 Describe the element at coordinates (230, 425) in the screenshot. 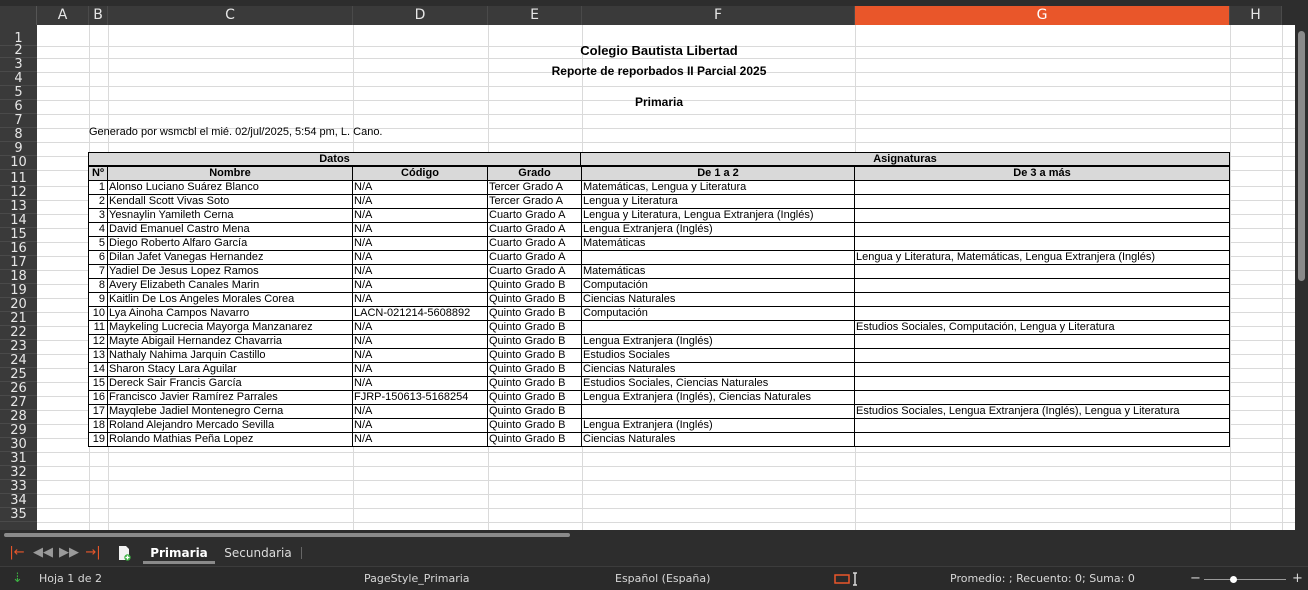

I see `cell-nombre: Roland Alejandro Mercado Sevilla` at that location.